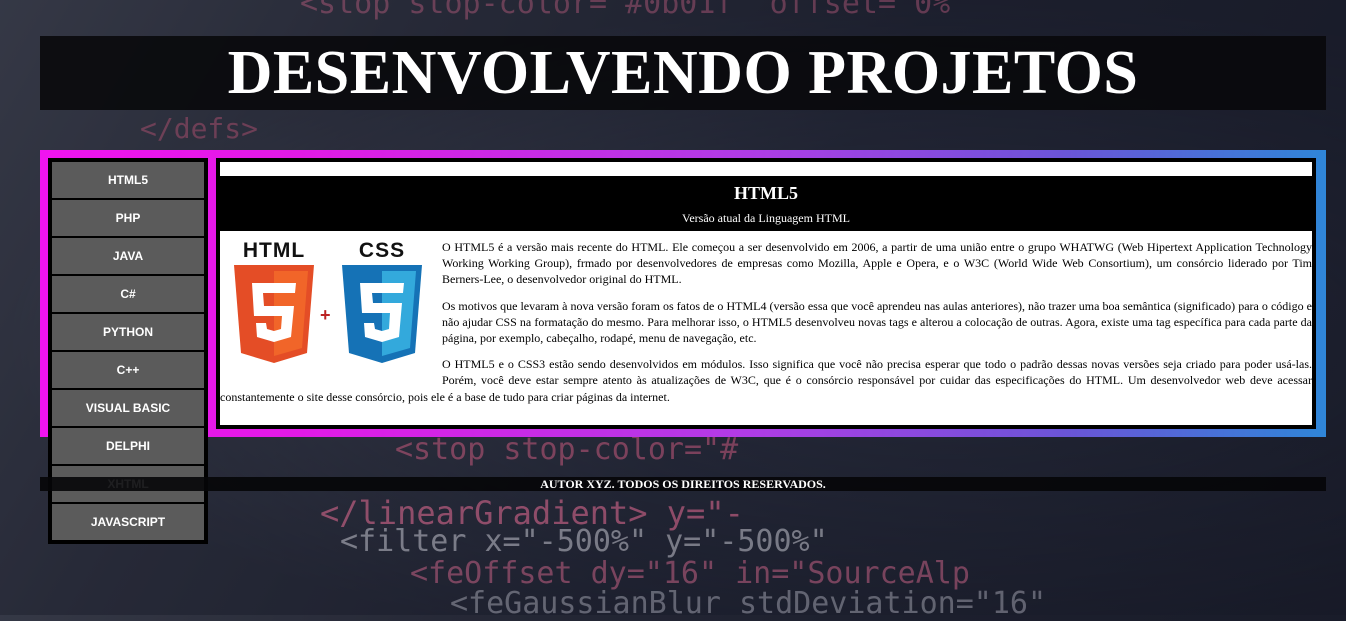  What do you see at coordinates (766, 169) in the screenshot?
I see `content-top-strip` at bounding box center [766, 169].